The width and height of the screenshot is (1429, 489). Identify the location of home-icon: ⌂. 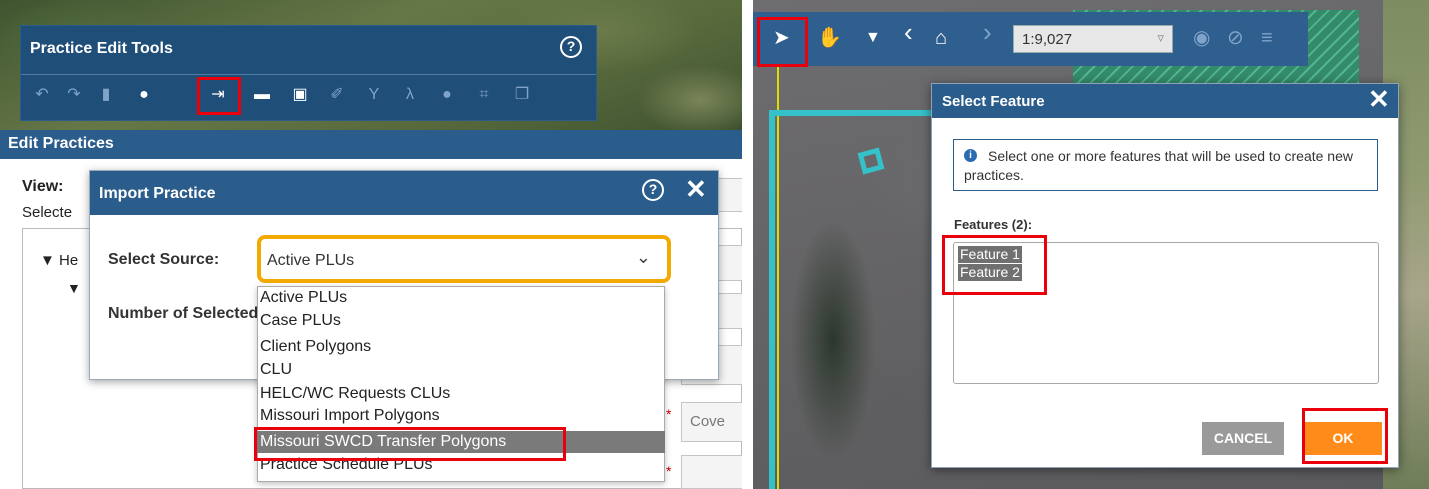
(941, 38).